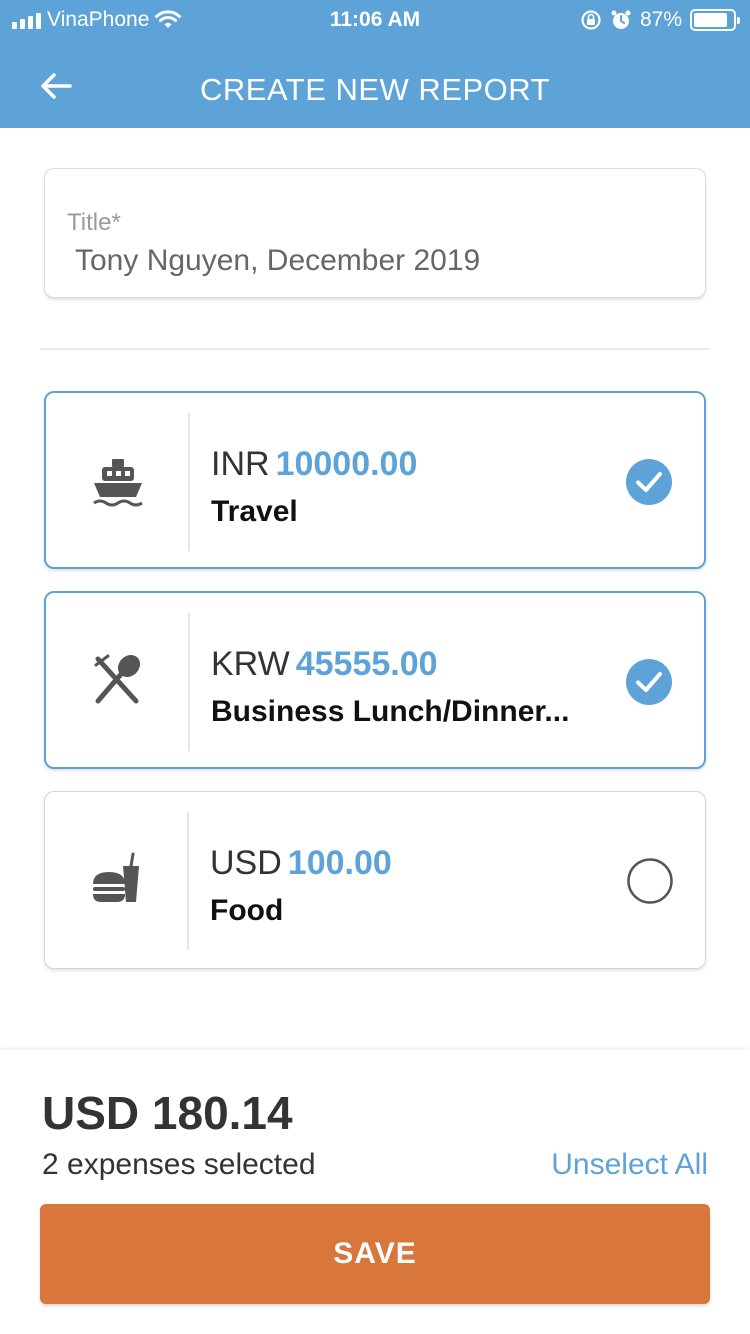 The height and width of the screenshot is (1334, 750). I want to click on expense-card-food: USD 100.00 Food, so click(375, 880).